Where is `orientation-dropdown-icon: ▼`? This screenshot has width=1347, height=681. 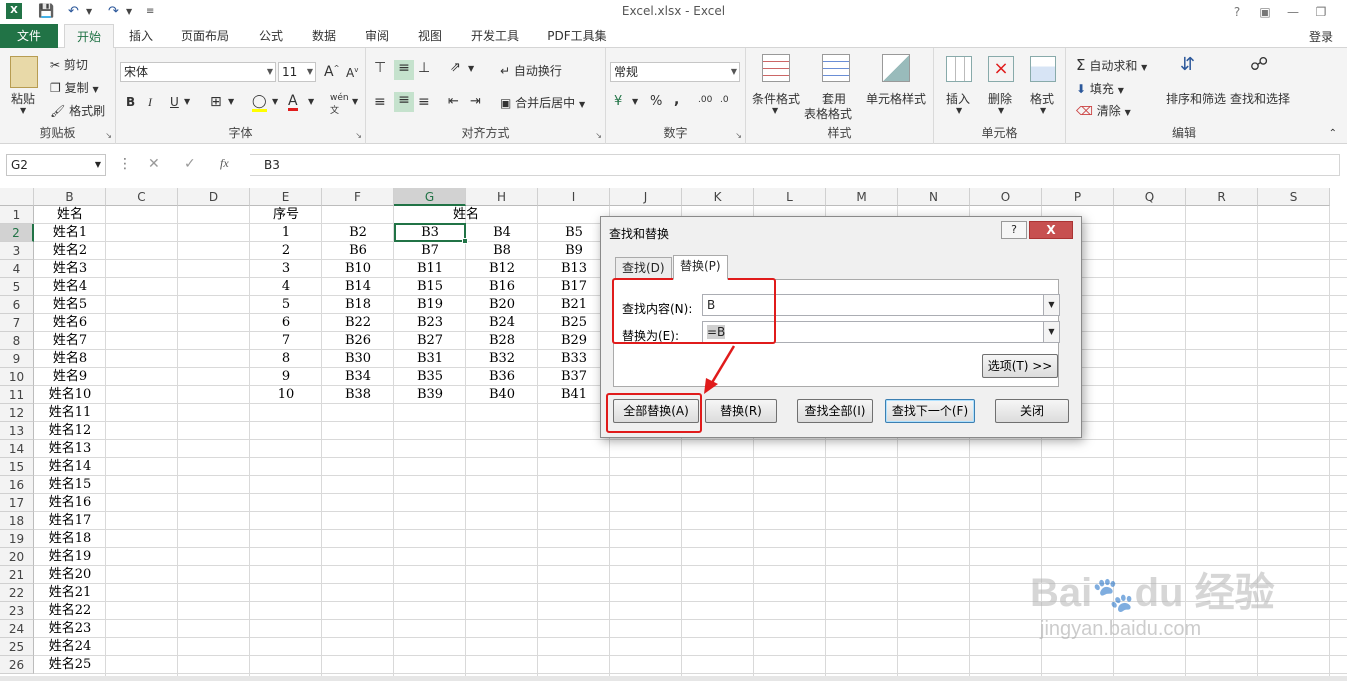
orientation-dropdown-icon: ▼ is located at coordinates (471, 68).